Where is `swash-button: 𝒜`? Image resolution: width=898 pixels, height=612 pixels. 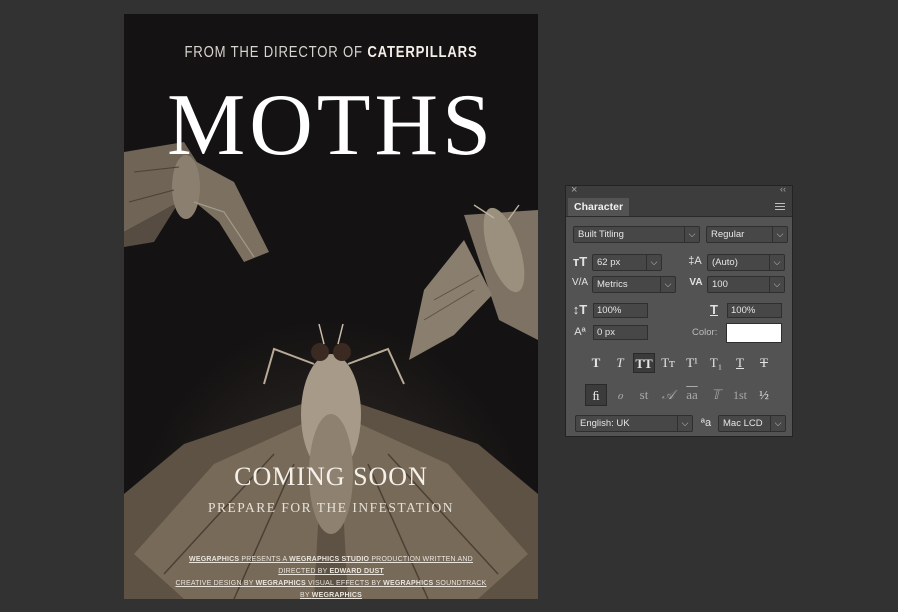
swash-button: 𝒜 is located at coordinates (668, 395).